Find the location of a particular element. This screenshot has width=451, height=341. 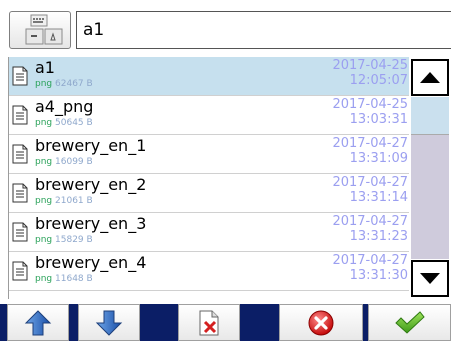

checkmark-icon is located at coordinates (409, 322).